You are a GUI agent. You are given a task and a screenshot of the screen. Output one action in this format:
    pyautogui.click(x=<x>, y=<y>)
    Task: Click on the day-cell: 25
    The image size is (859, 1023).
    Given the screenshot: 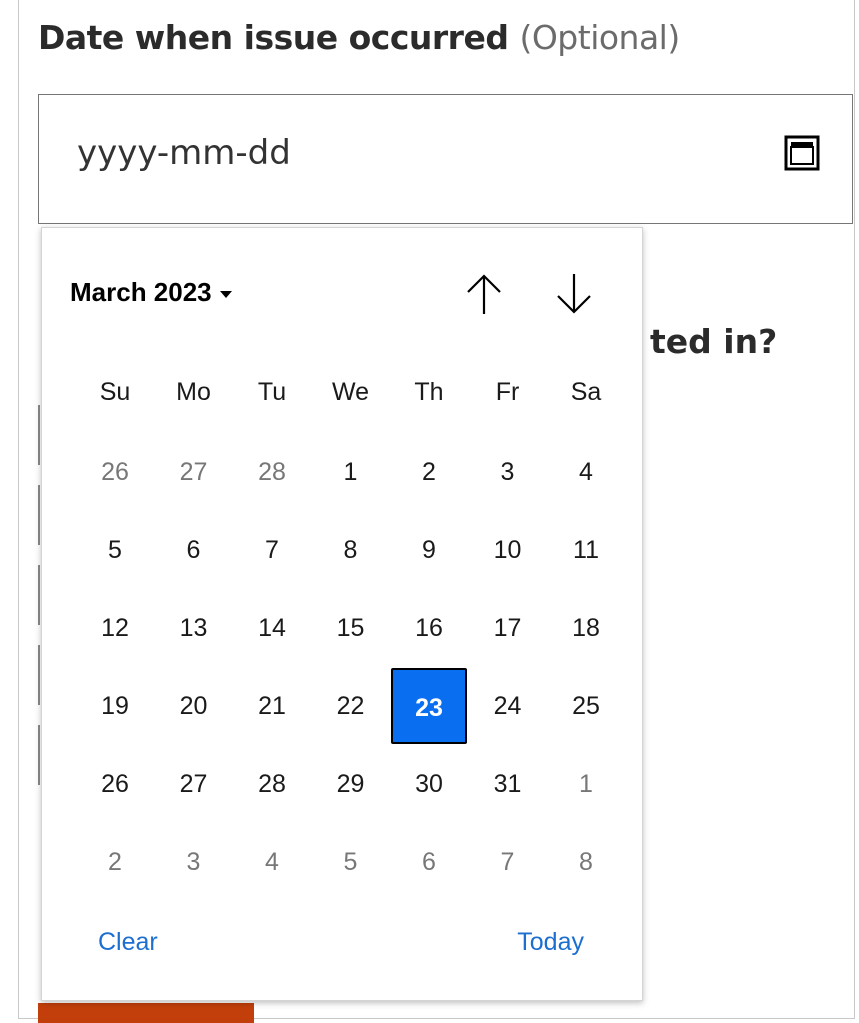 What is the action you would take?
    pyautogui.click(x=586, y=706)
    